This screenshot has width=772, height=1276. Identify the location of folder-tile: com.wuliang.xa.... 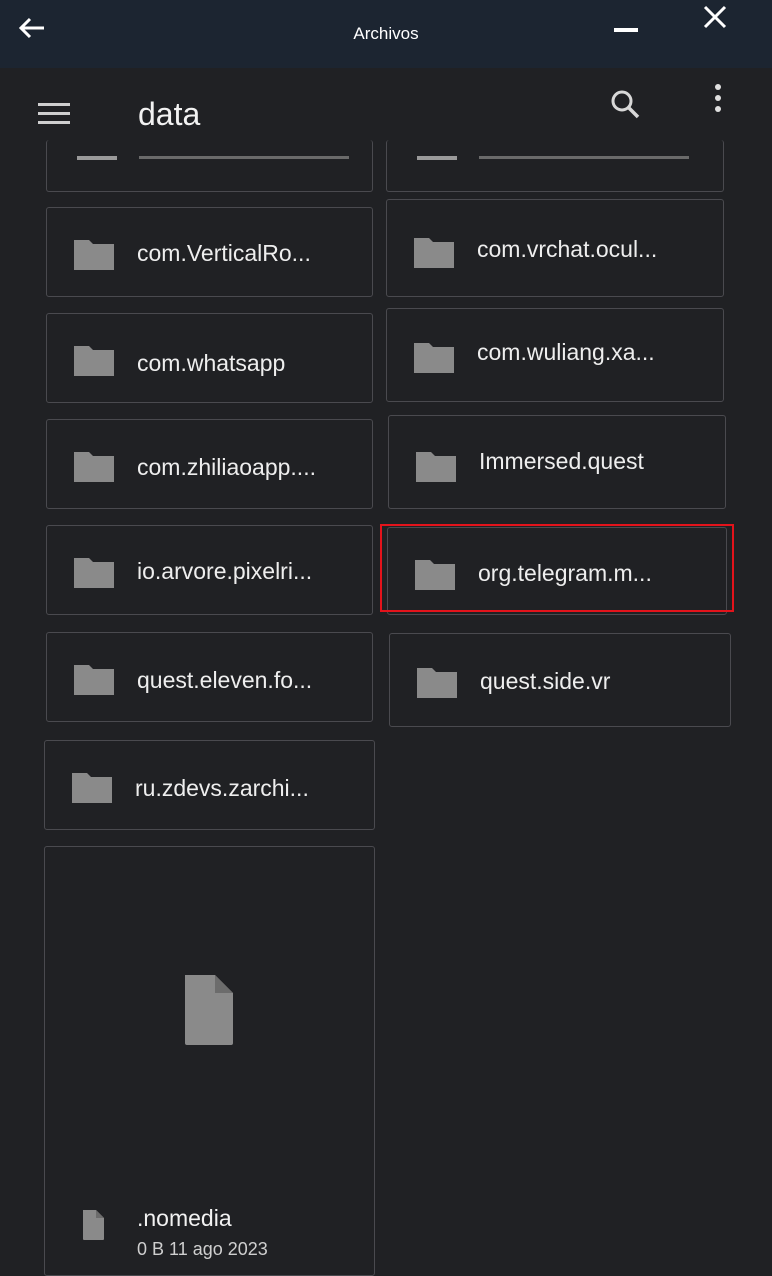
(555, 355).